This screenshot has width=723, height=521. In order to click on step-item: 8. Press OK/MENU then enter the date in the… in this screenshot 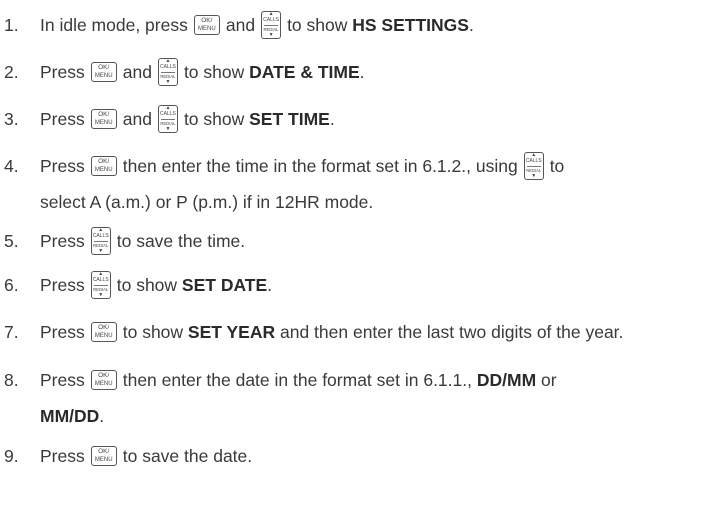, I will do `click(280, 380)`.